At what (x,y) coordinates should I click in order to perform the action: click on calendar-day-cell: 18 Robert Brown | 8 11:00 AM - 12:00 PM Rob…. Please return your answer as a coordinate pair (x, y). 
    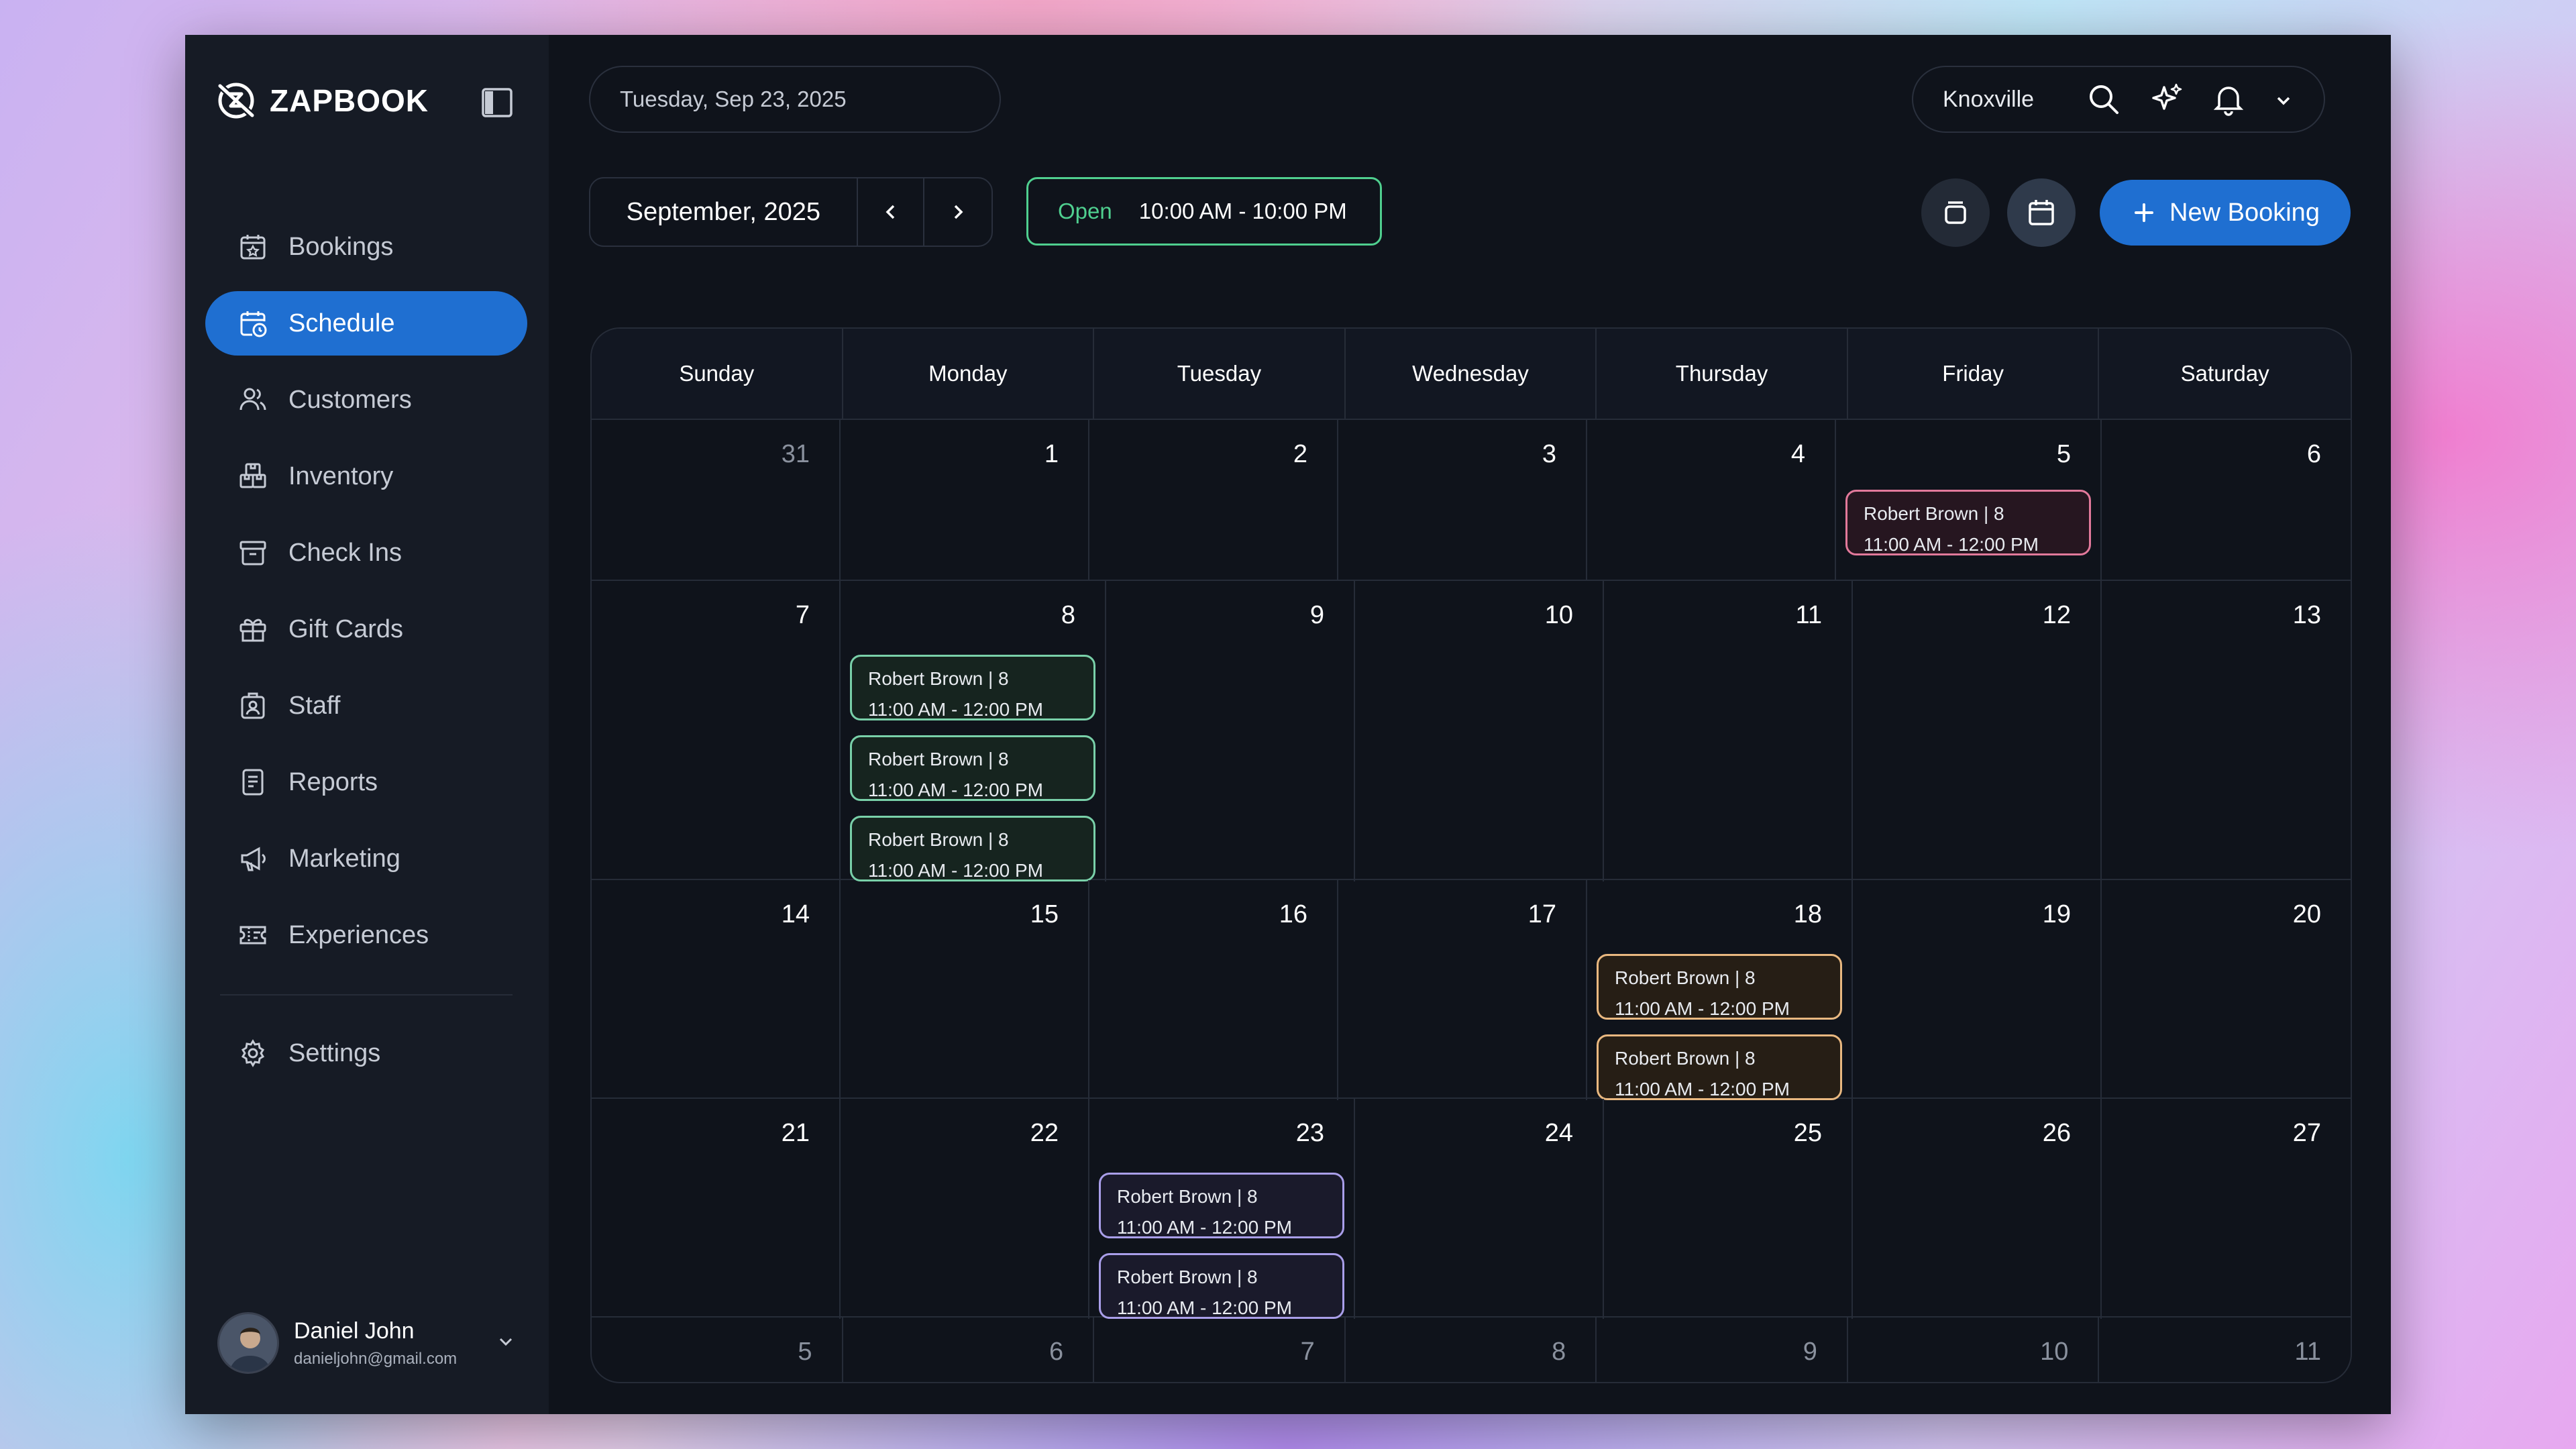
    Looking at the image, I should click on (1720, 990).